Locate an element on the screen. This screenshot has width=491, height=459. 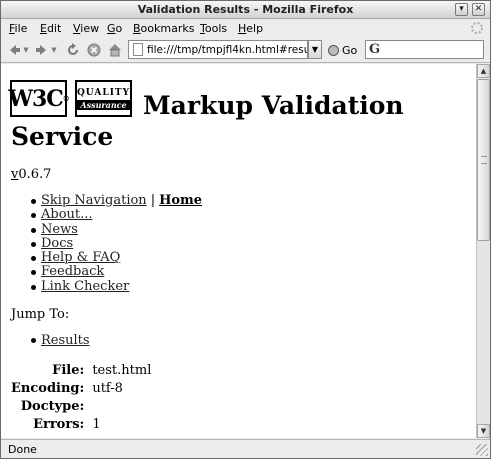
throbber-icon is located at coordinates (477, 28).